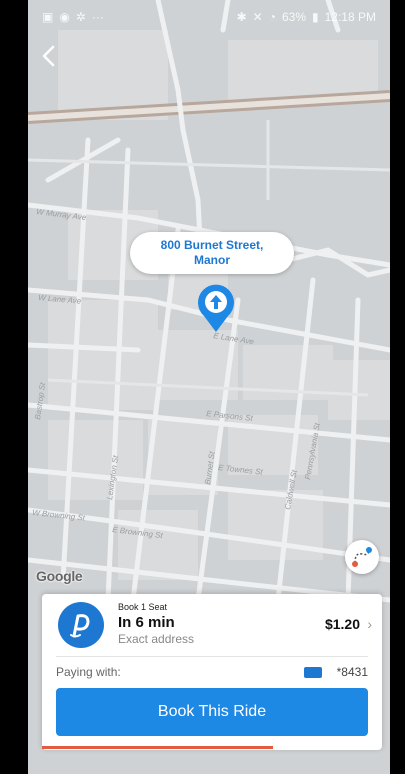  I want to click on seat-count: Book 1 Seat, so click(143, 607).